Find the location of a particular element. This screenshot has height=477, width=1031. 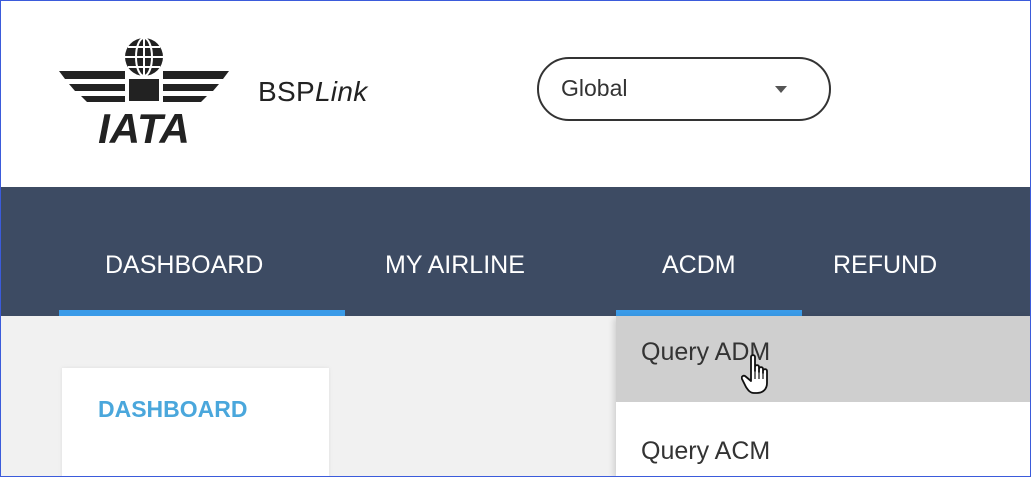

nav-item-my-airline: MY AIRLINE is located at coordinates (455, 265).